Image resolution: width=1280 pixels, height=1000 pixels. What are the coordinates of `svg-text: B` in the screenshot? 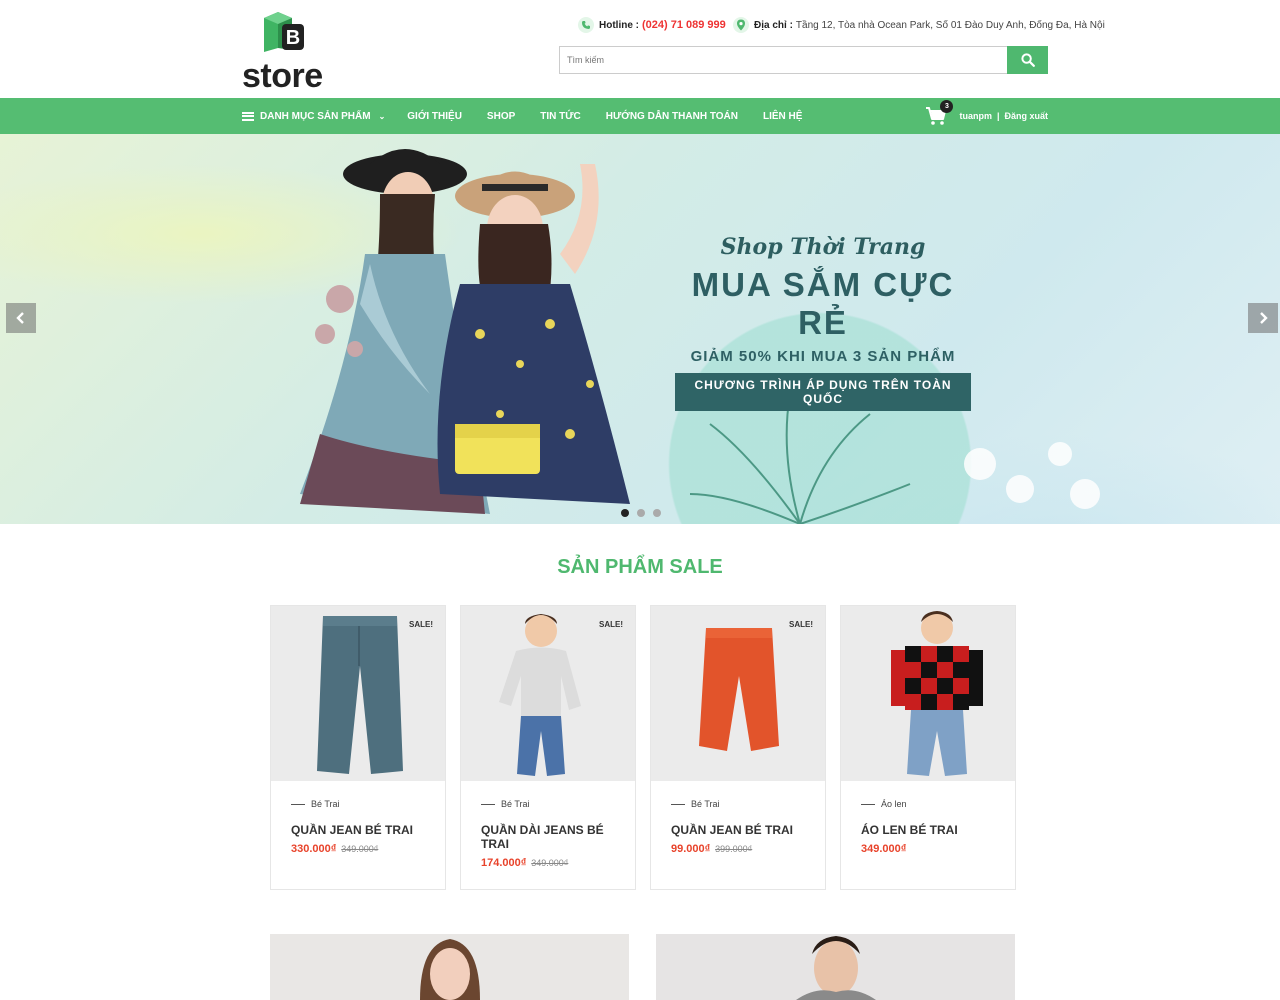 It's located at (293, 38).